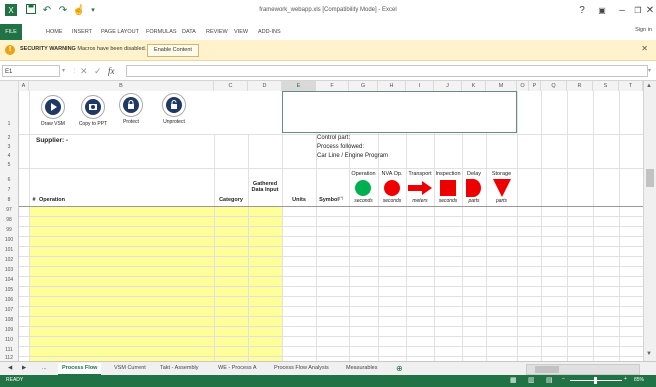 The height and width of the screenshot is (387, 656). Describe the element at coordinates (625, 379) in the screenshot. I see `zoom-in-icon: +` at that location.